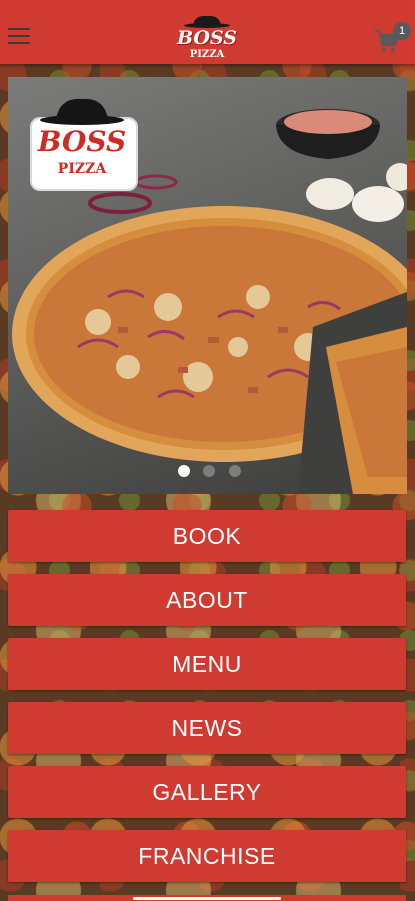  I want to click on franchise-button: FRANCHISE, so click(207, 856).